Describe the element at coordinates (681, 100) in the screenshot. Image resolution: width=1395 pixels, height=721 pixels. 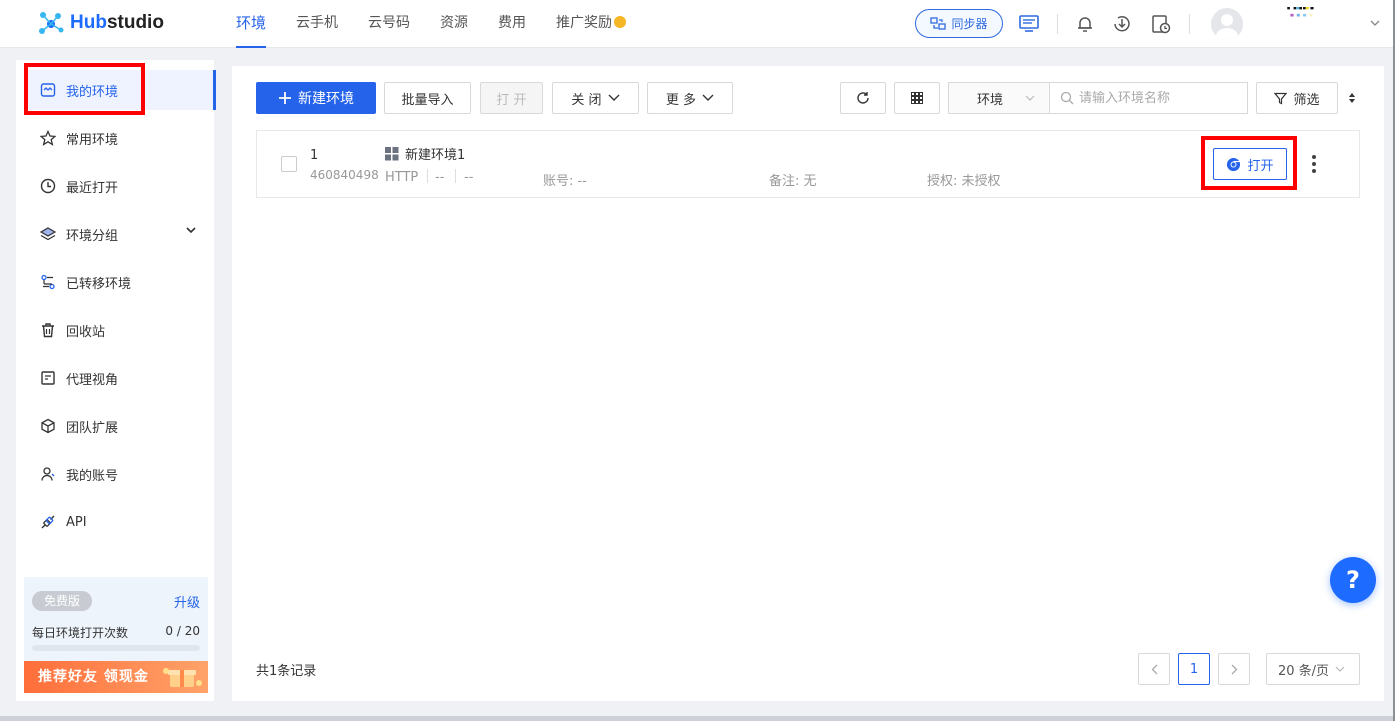
I see `more-label: 更 多` at that location.